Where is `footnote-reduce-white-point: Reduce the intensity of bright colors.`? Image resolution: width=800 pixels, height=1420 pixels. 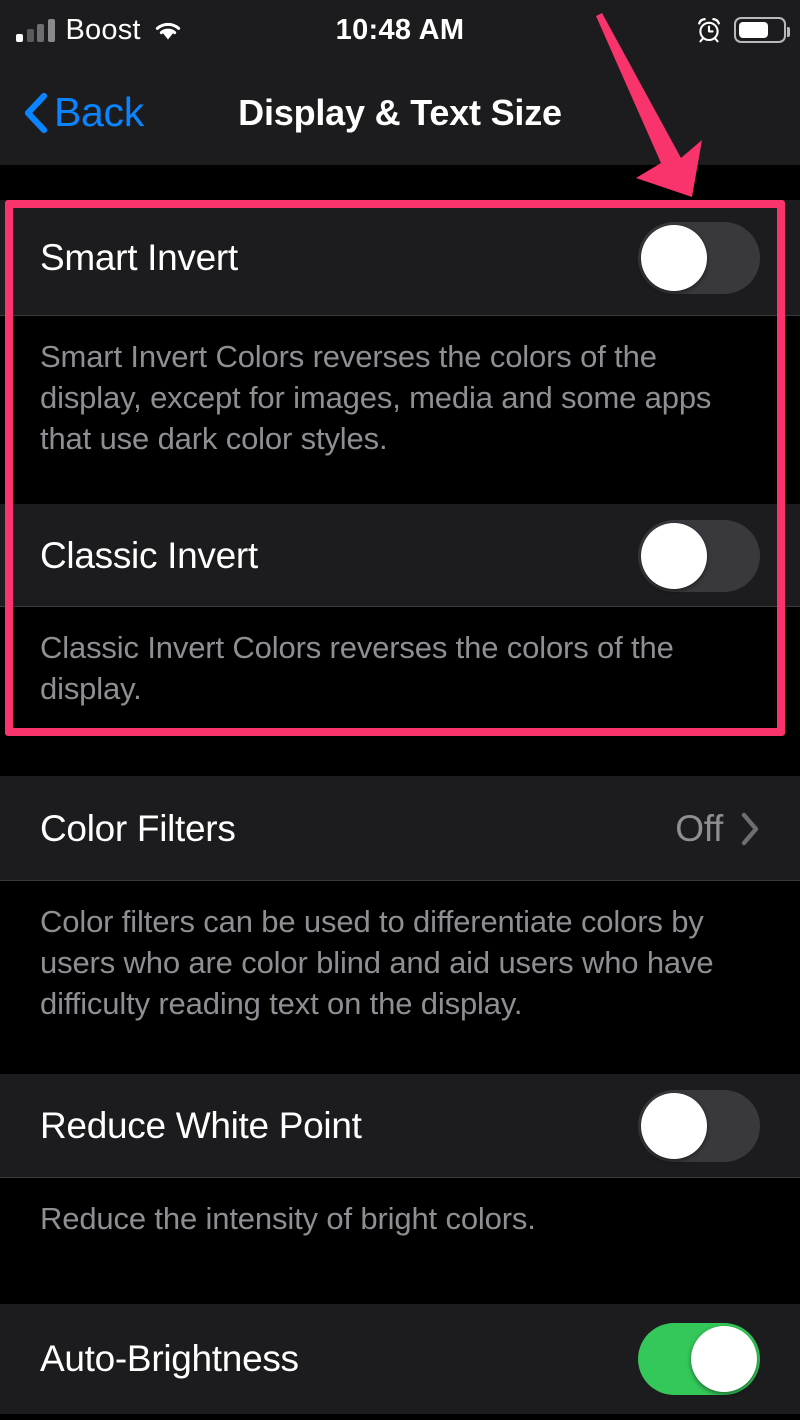
footnote-reduce-white-point: Reduce the intensity of bright colors. is located at coordinates (400, 1218).